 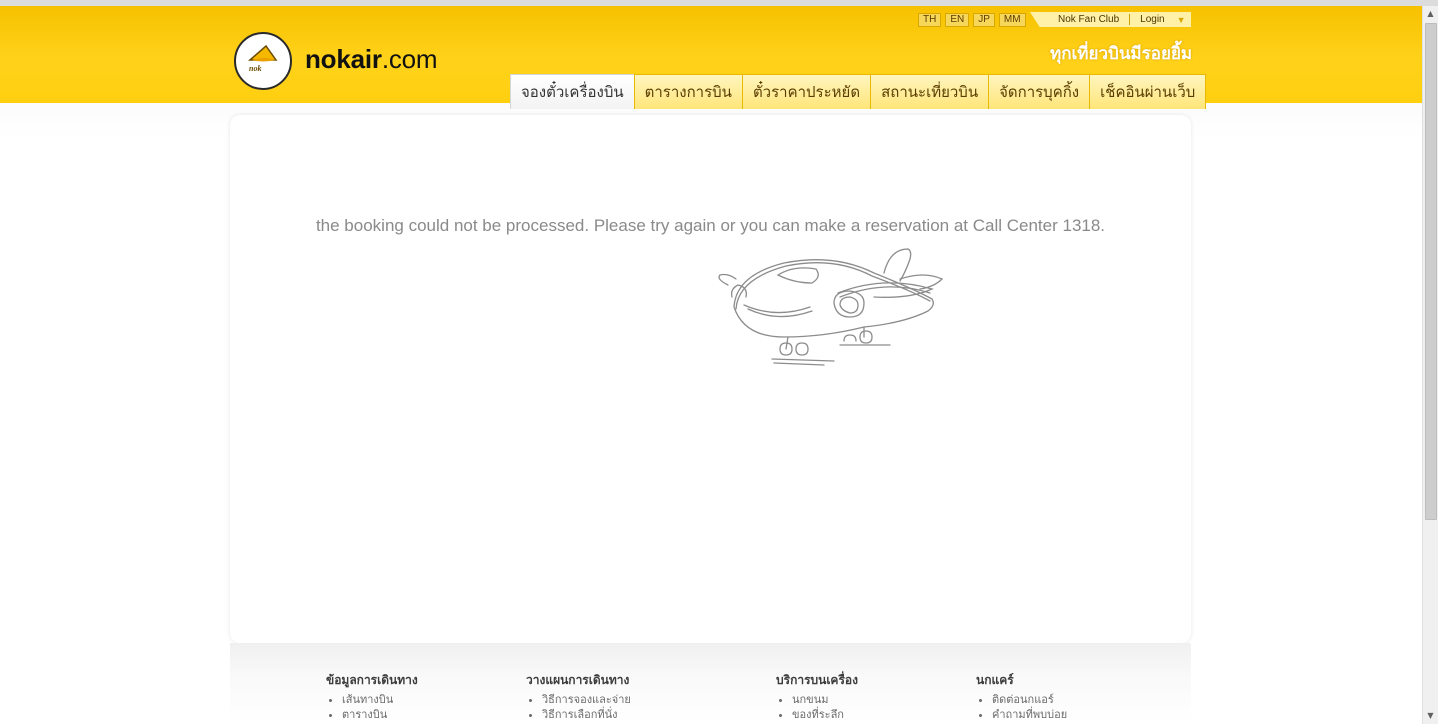 What do you see at coordinates (995, 680) in the screenshot?
I see `footer-column-title: นกแคร์` at bounding box center [995, 680].